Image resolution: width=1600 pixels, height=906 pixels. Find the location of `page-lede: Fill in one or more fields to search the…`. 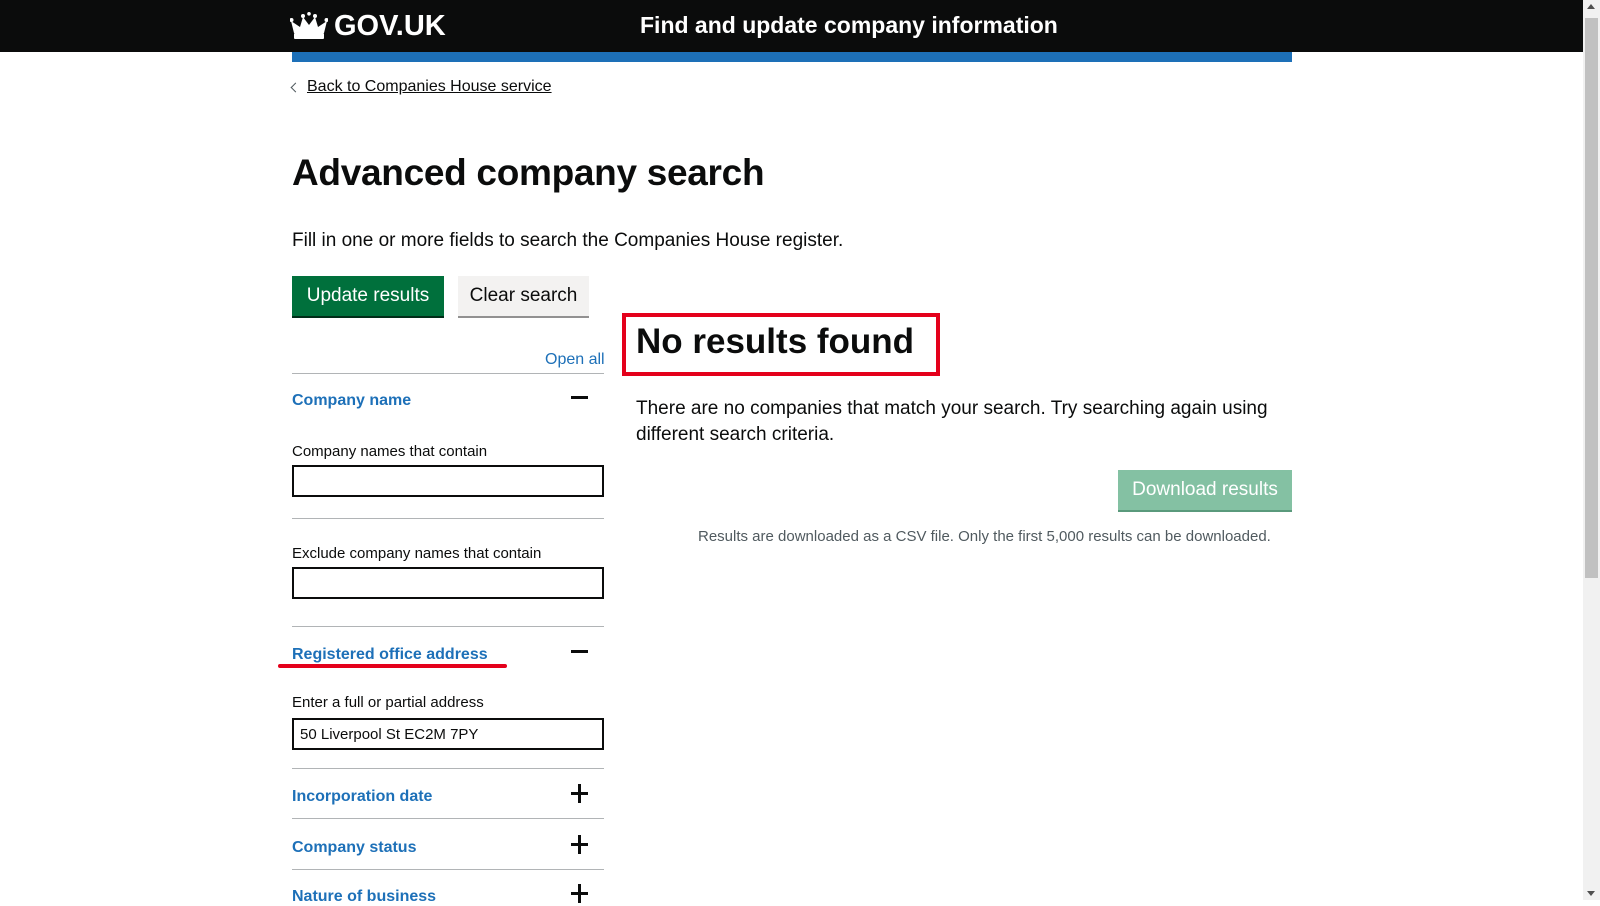

page-lede: Fill in one or more fields to search the… is located at coordinates (568, 240).